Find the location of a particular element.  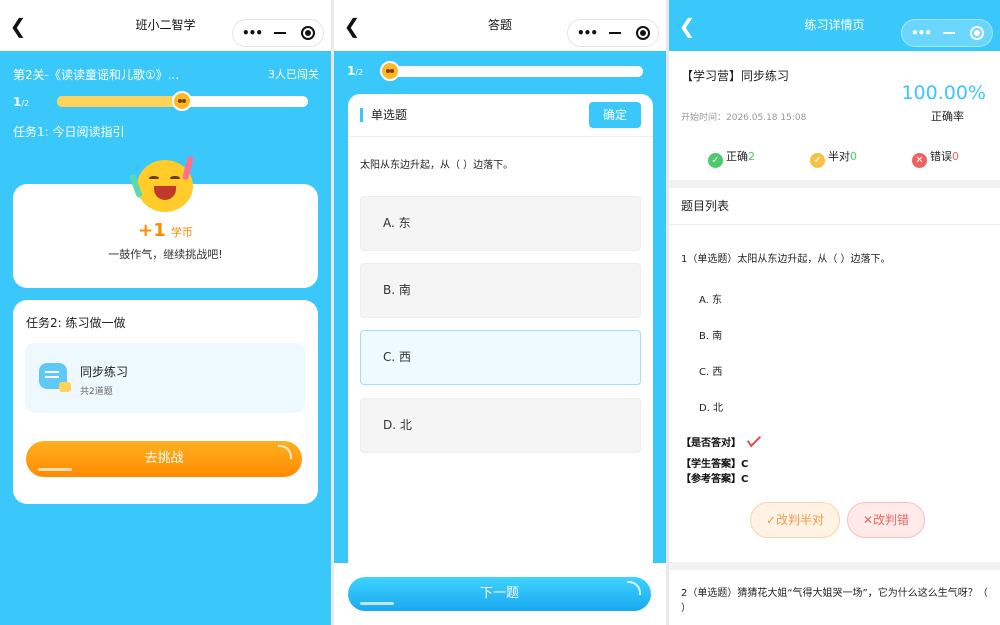

accuracy-label: 正确率 is located at coordinates (947, 116).